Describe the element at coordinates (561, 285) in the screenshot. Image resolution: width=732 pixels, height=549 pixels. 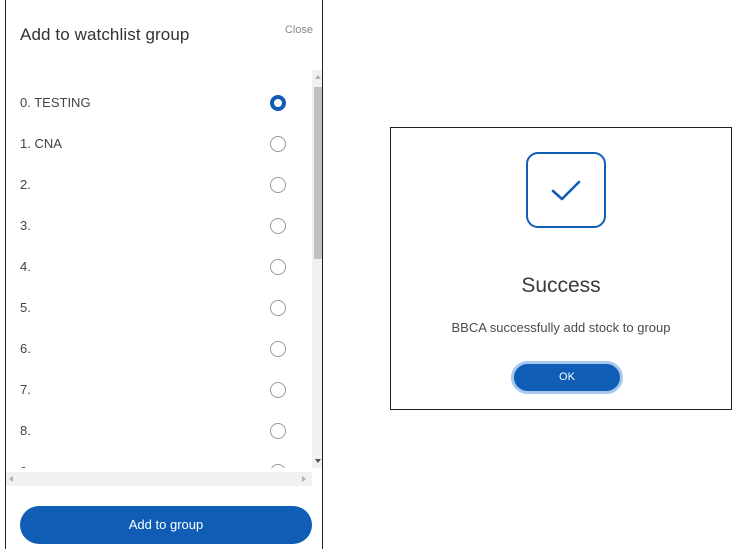
I see `success-title: Success` at that location.